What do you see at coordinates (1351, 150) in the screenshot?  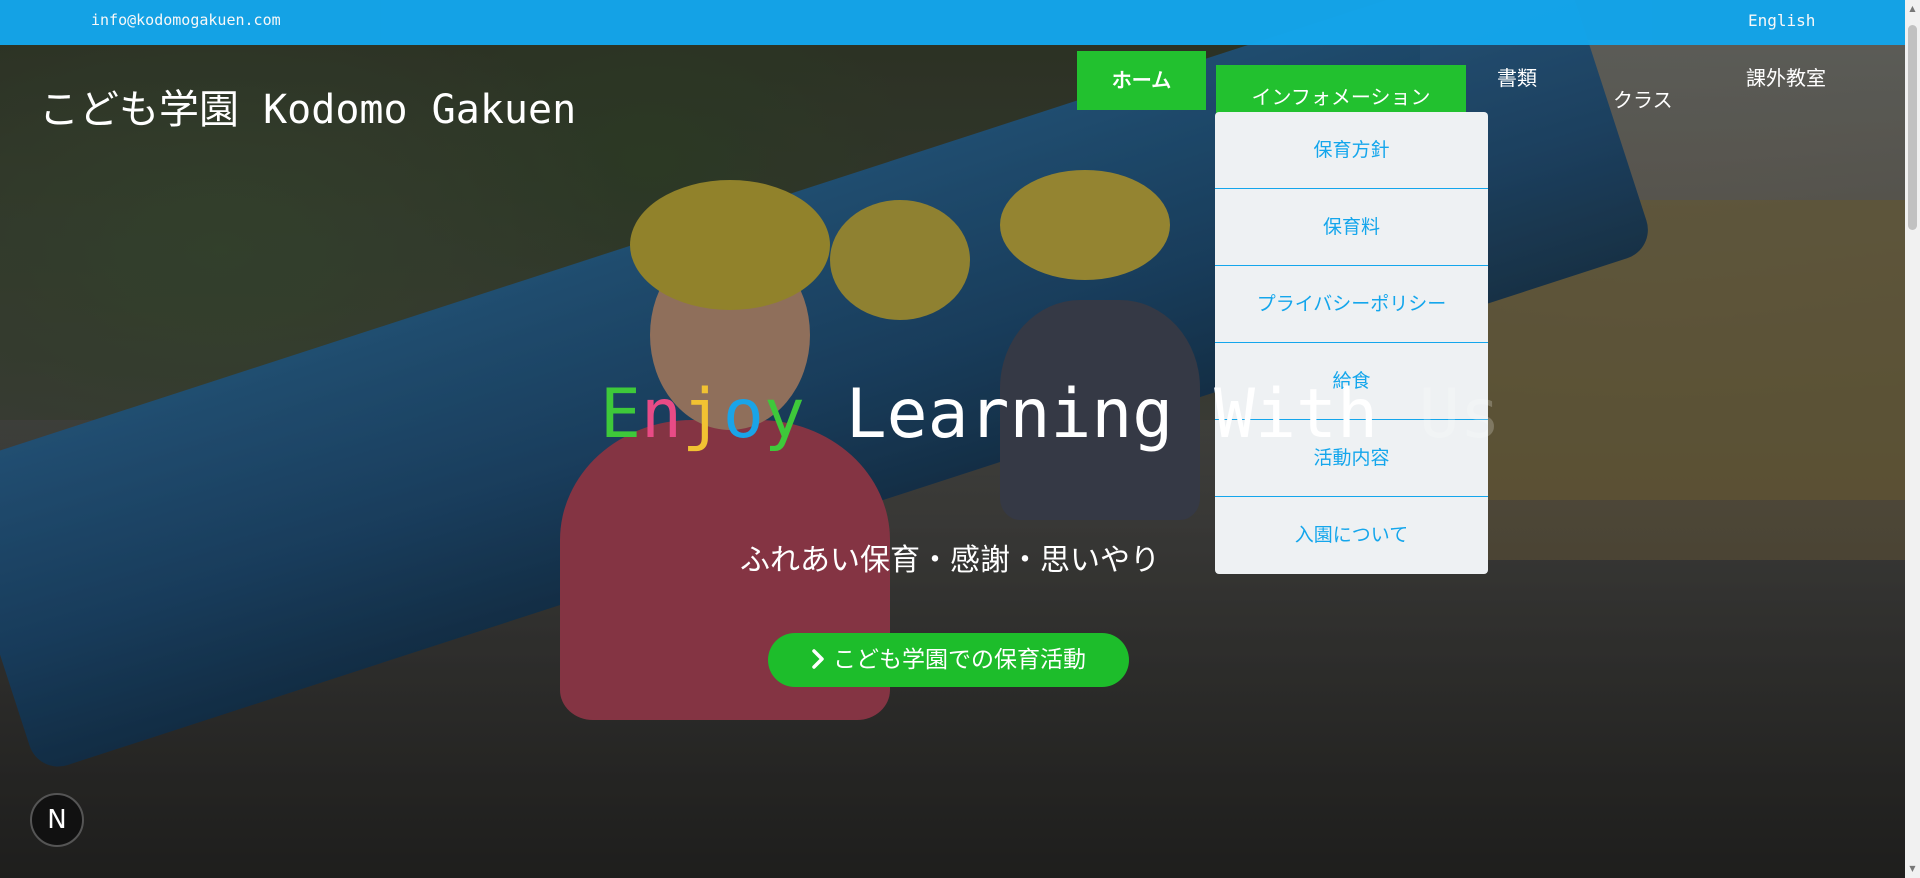 I see `dropdown-item-policy: 保育方針` at bounding box center [1351, 150].